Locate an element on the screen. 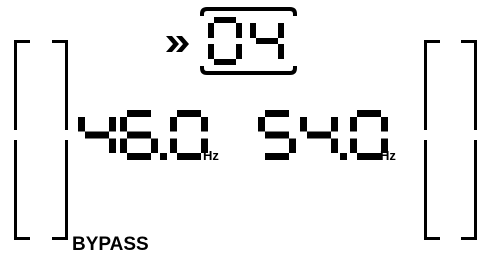 The height and width of the screenshot is (255, 478). bypass-mode-label: BYPASS is located at coordinates (110, 244).